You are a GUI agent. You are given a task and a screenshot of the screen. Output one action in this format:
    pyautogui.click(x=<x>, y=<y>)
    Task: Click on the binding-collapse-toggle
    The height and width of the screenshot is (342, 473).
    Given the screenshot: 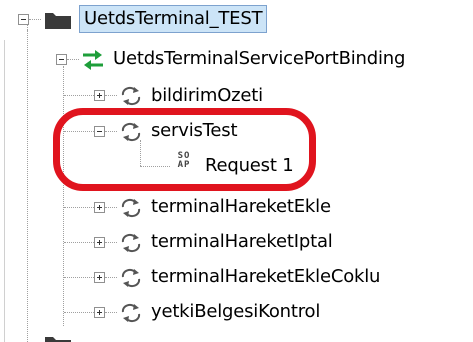 What is the action you would take?
    pyautogui.click(x=61, y=59)
    